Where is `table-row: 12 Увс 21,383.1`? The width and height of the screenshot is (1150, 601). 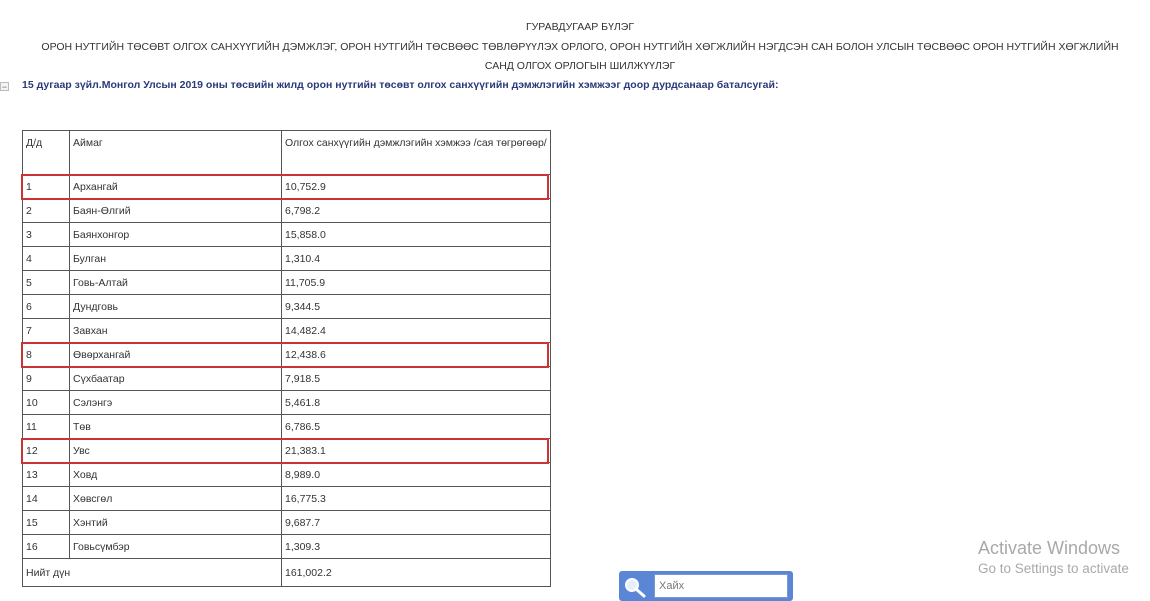
table-row: 12 Увс 21,383.1 is located at coordinates (286, 450).